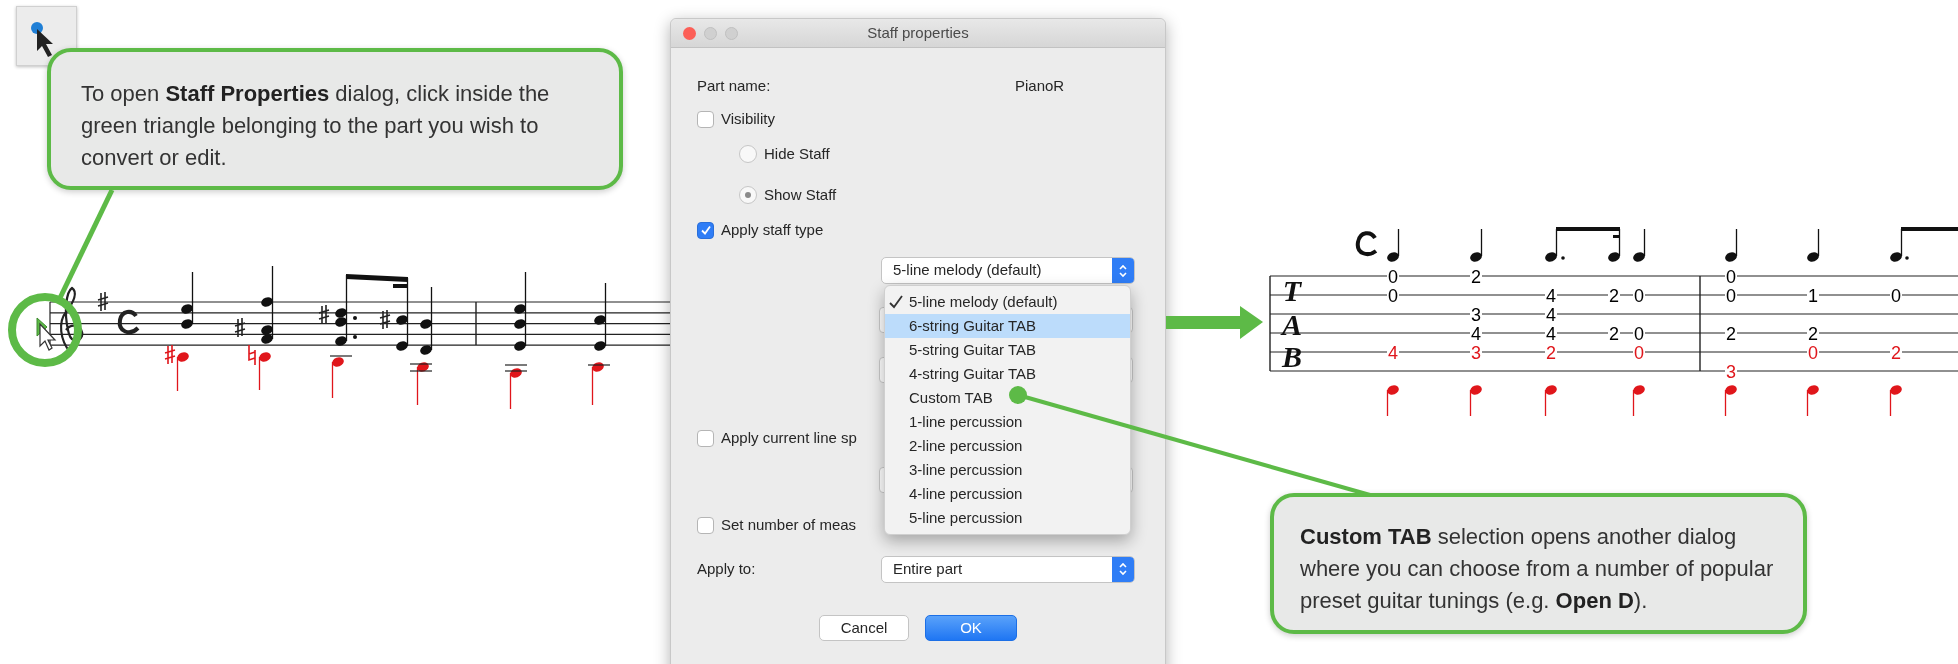  Describe the element at coordinates (1007, 470) in the screenshot. I see `menu-item: 3-line percussion` at that location.